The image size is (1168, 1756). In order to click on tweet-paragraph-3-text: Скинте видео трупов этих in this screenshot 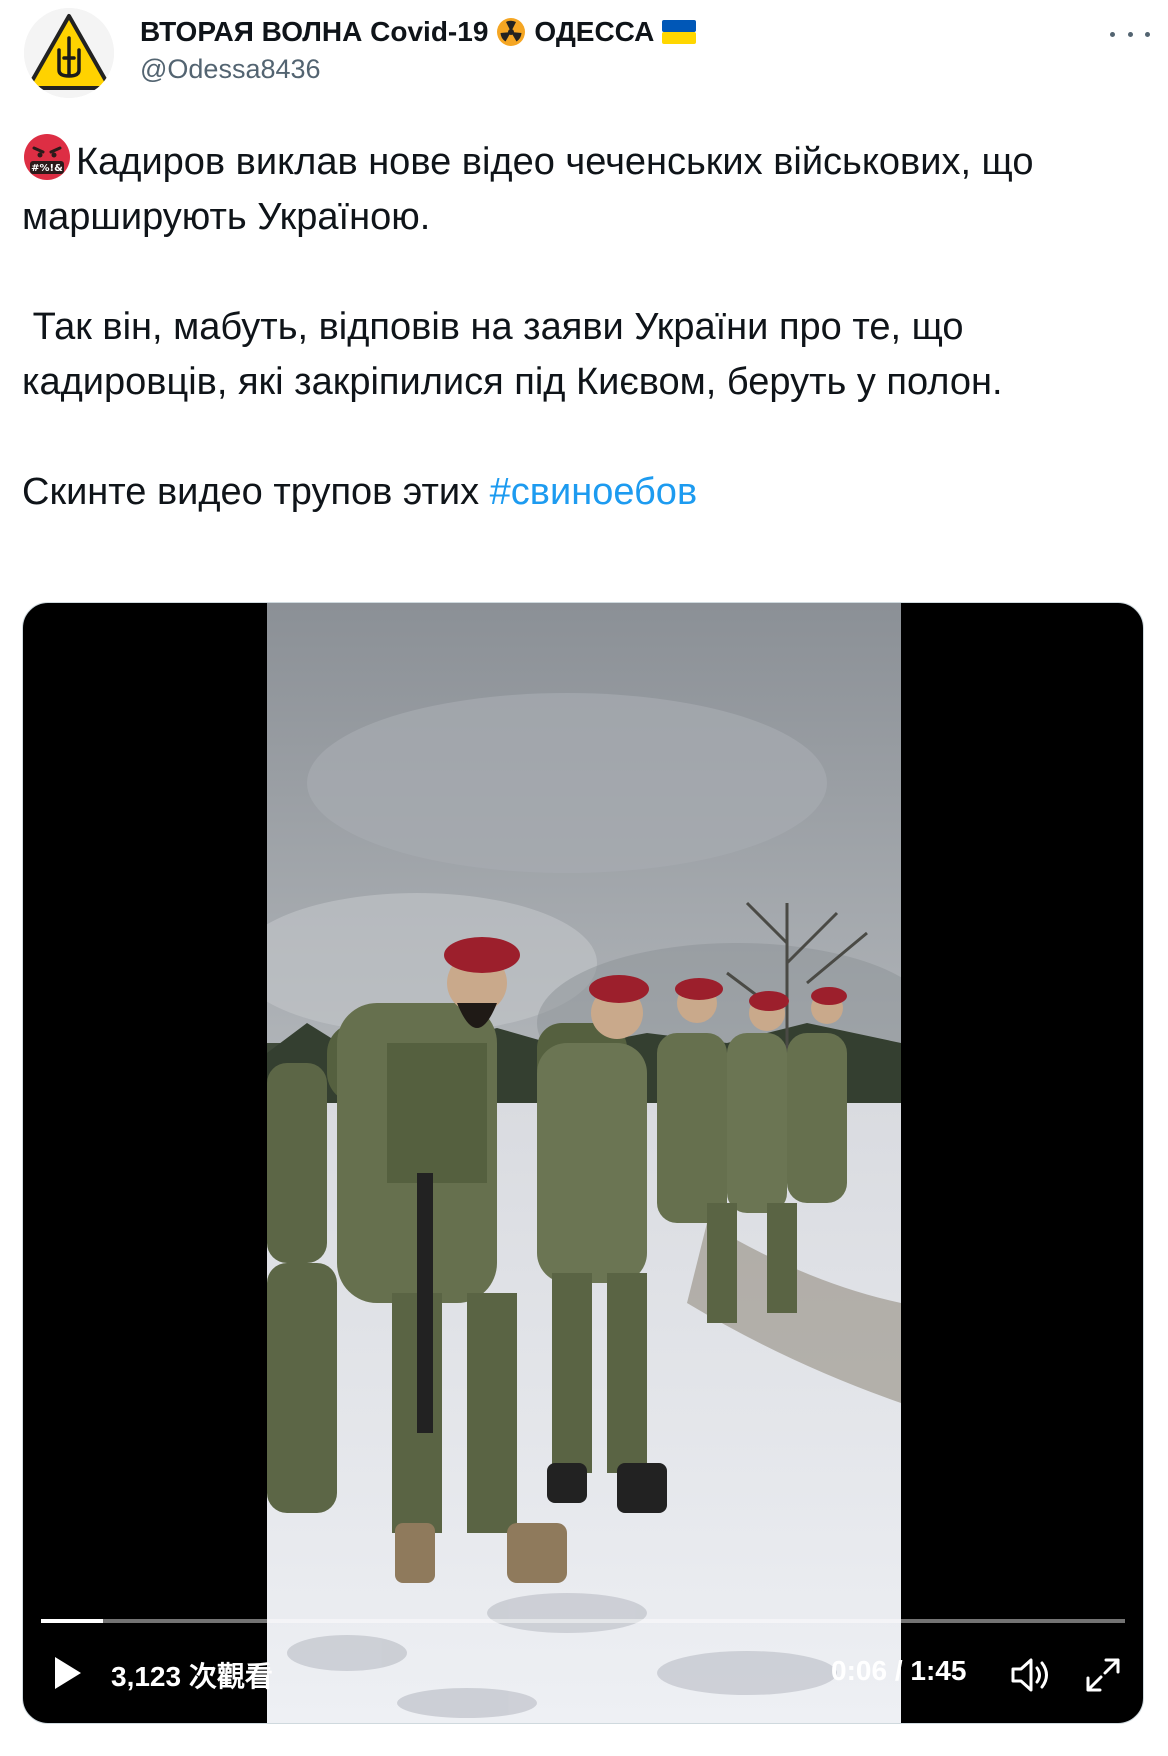, I will do `click(256, 492)`.